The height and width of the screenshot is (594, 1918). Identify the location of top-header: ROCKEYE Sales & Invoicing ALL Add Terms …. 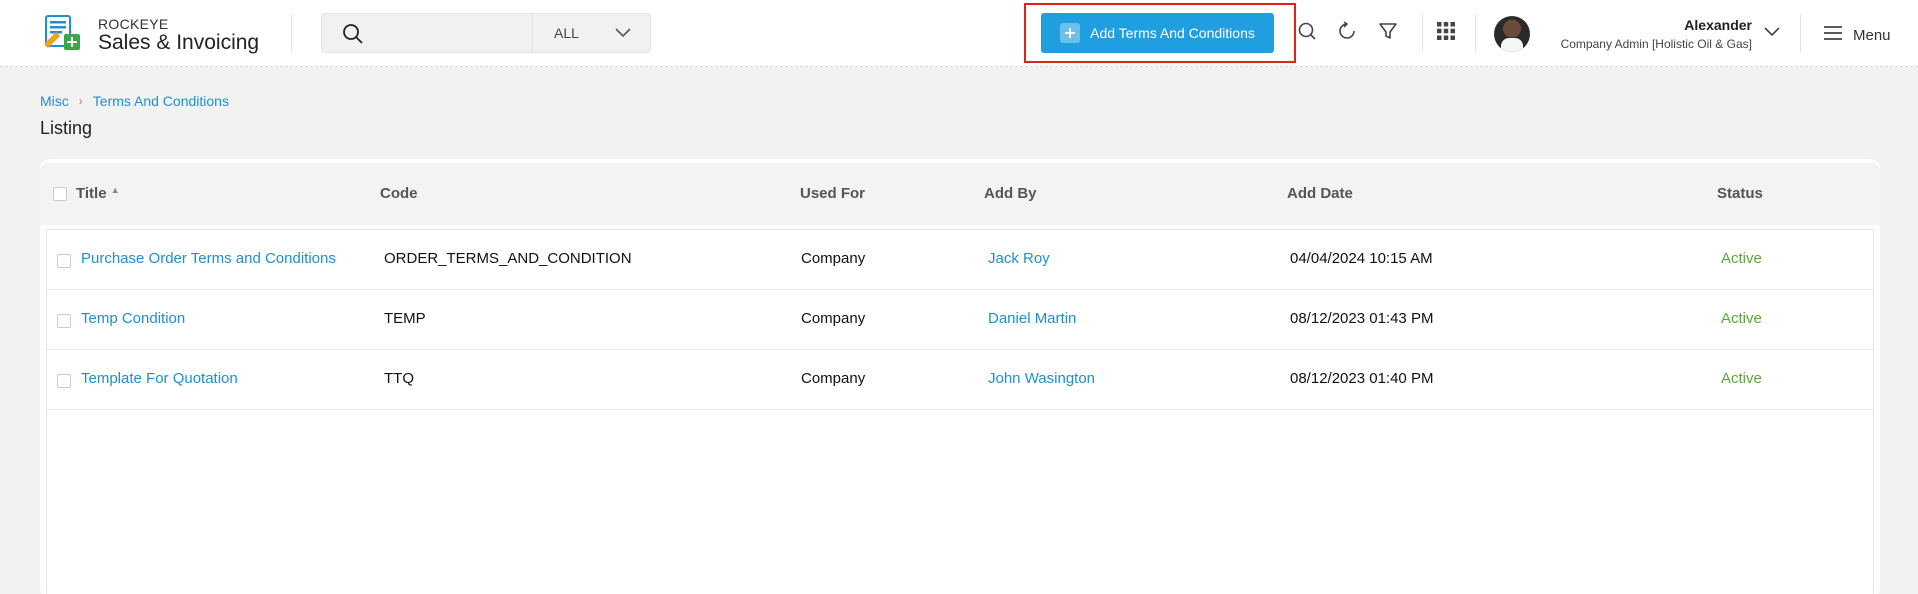
(959, 33).